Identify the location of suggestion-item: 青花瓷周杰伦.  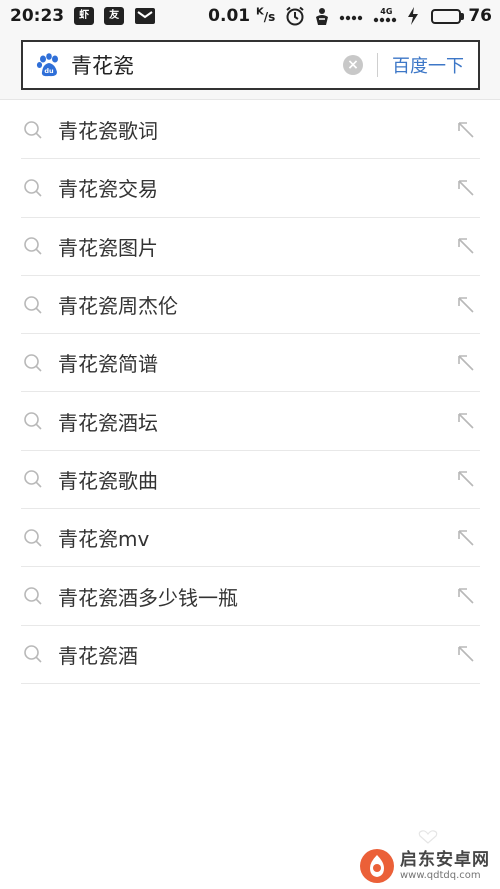
(250, 305).